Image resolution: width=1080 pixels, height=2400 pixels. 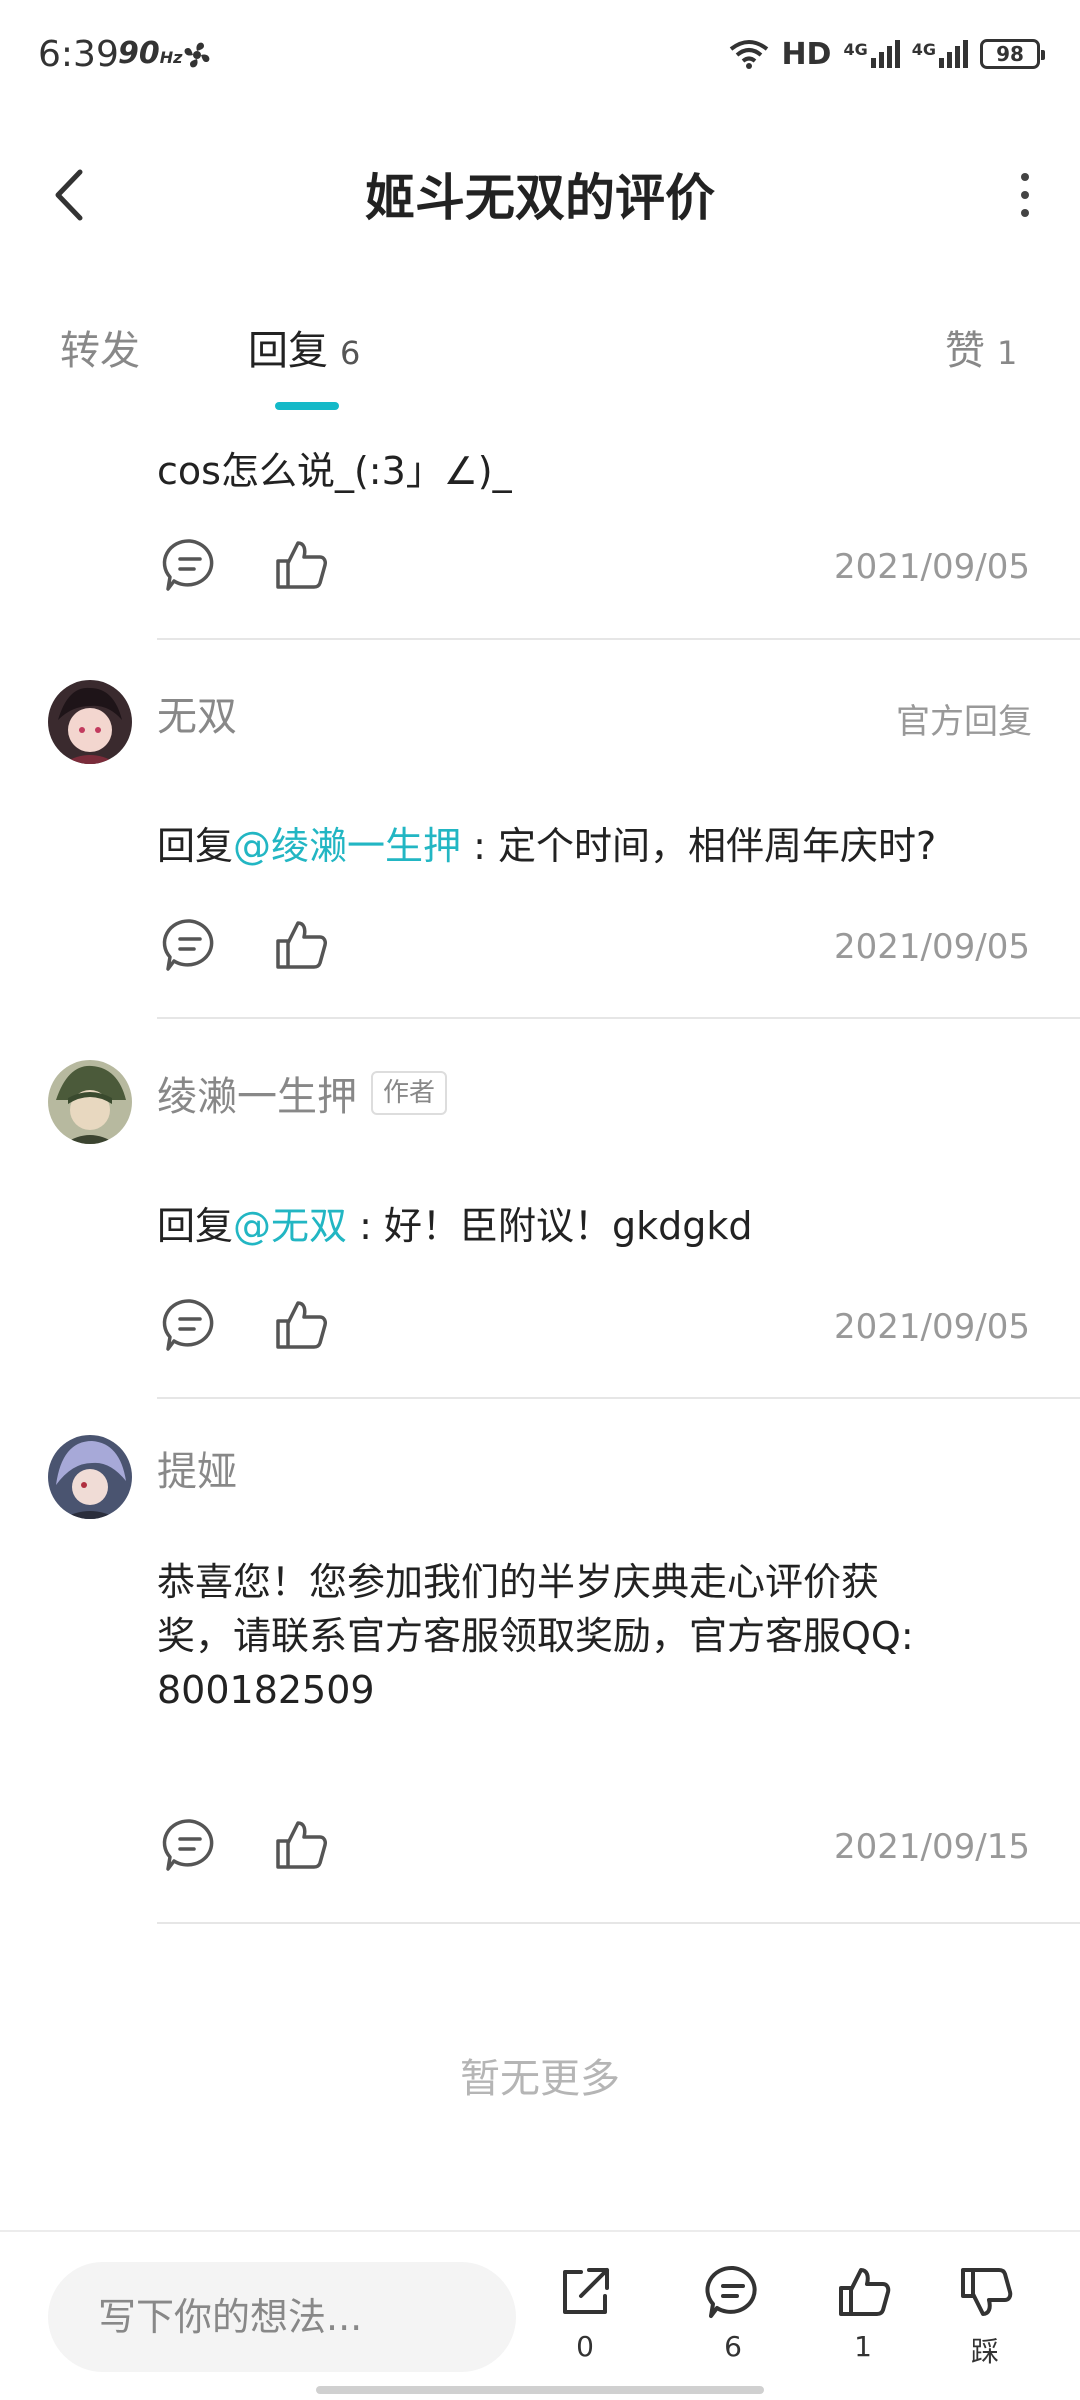 I want to click on status-time: 6:39, so click(x=78, y=54).